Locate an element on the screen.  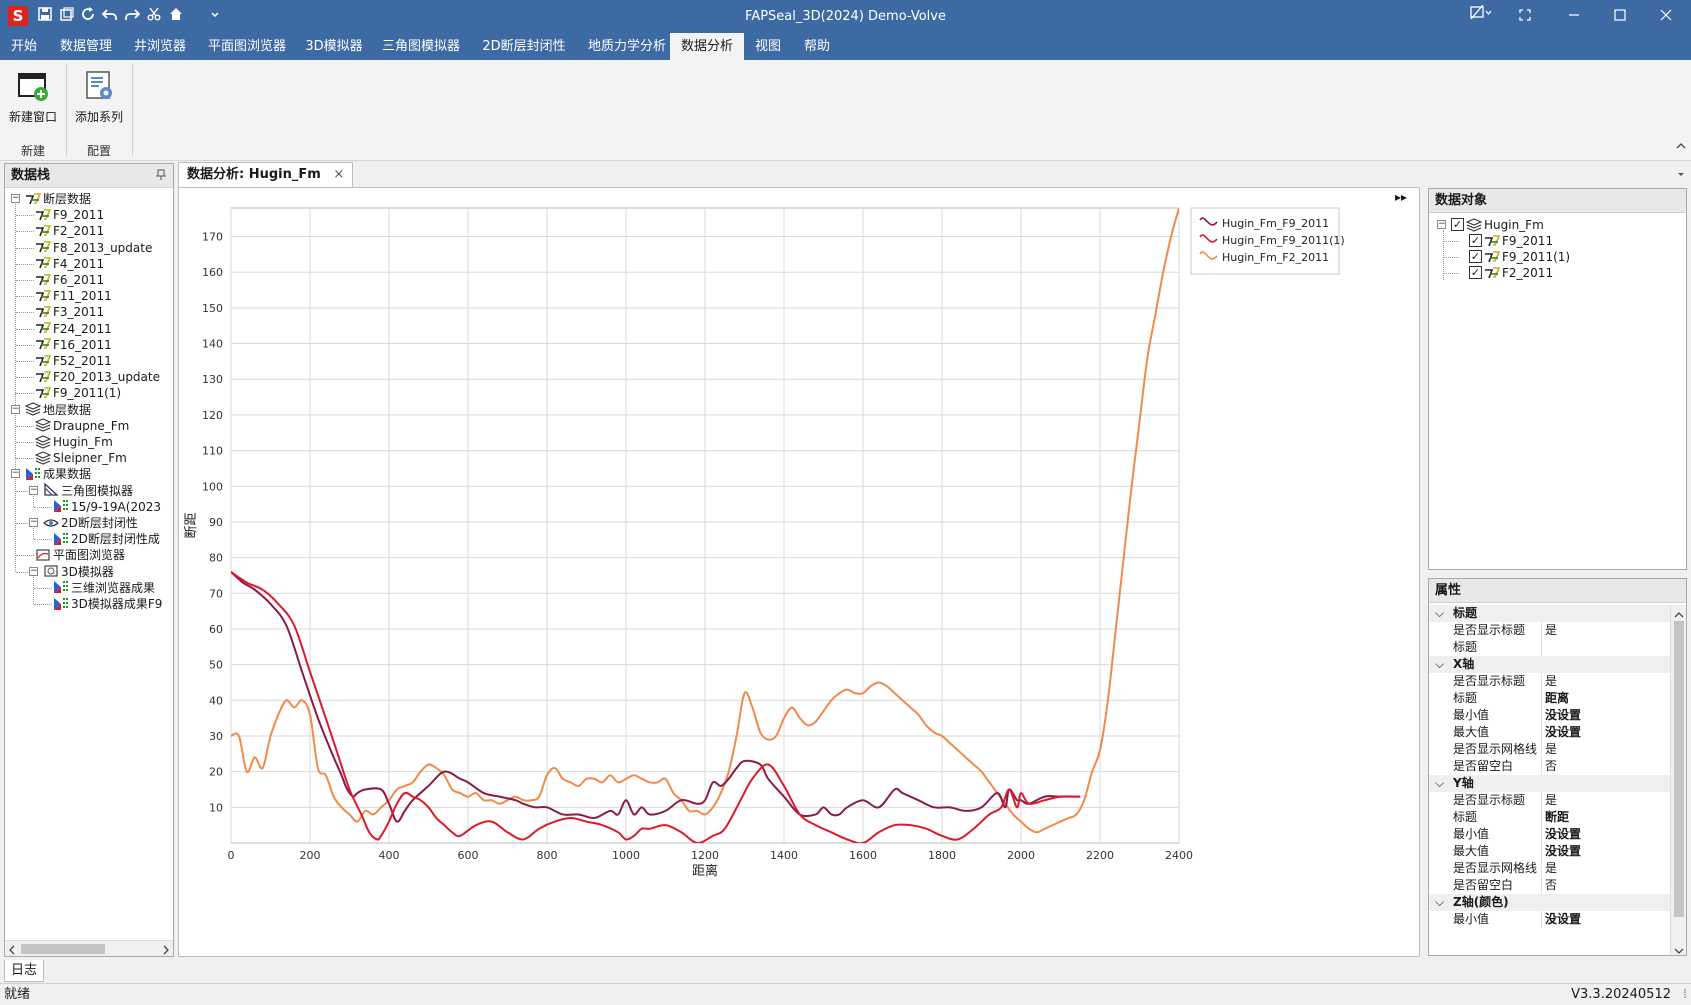
scroll-right-icon is located at coordinates (166, 949).